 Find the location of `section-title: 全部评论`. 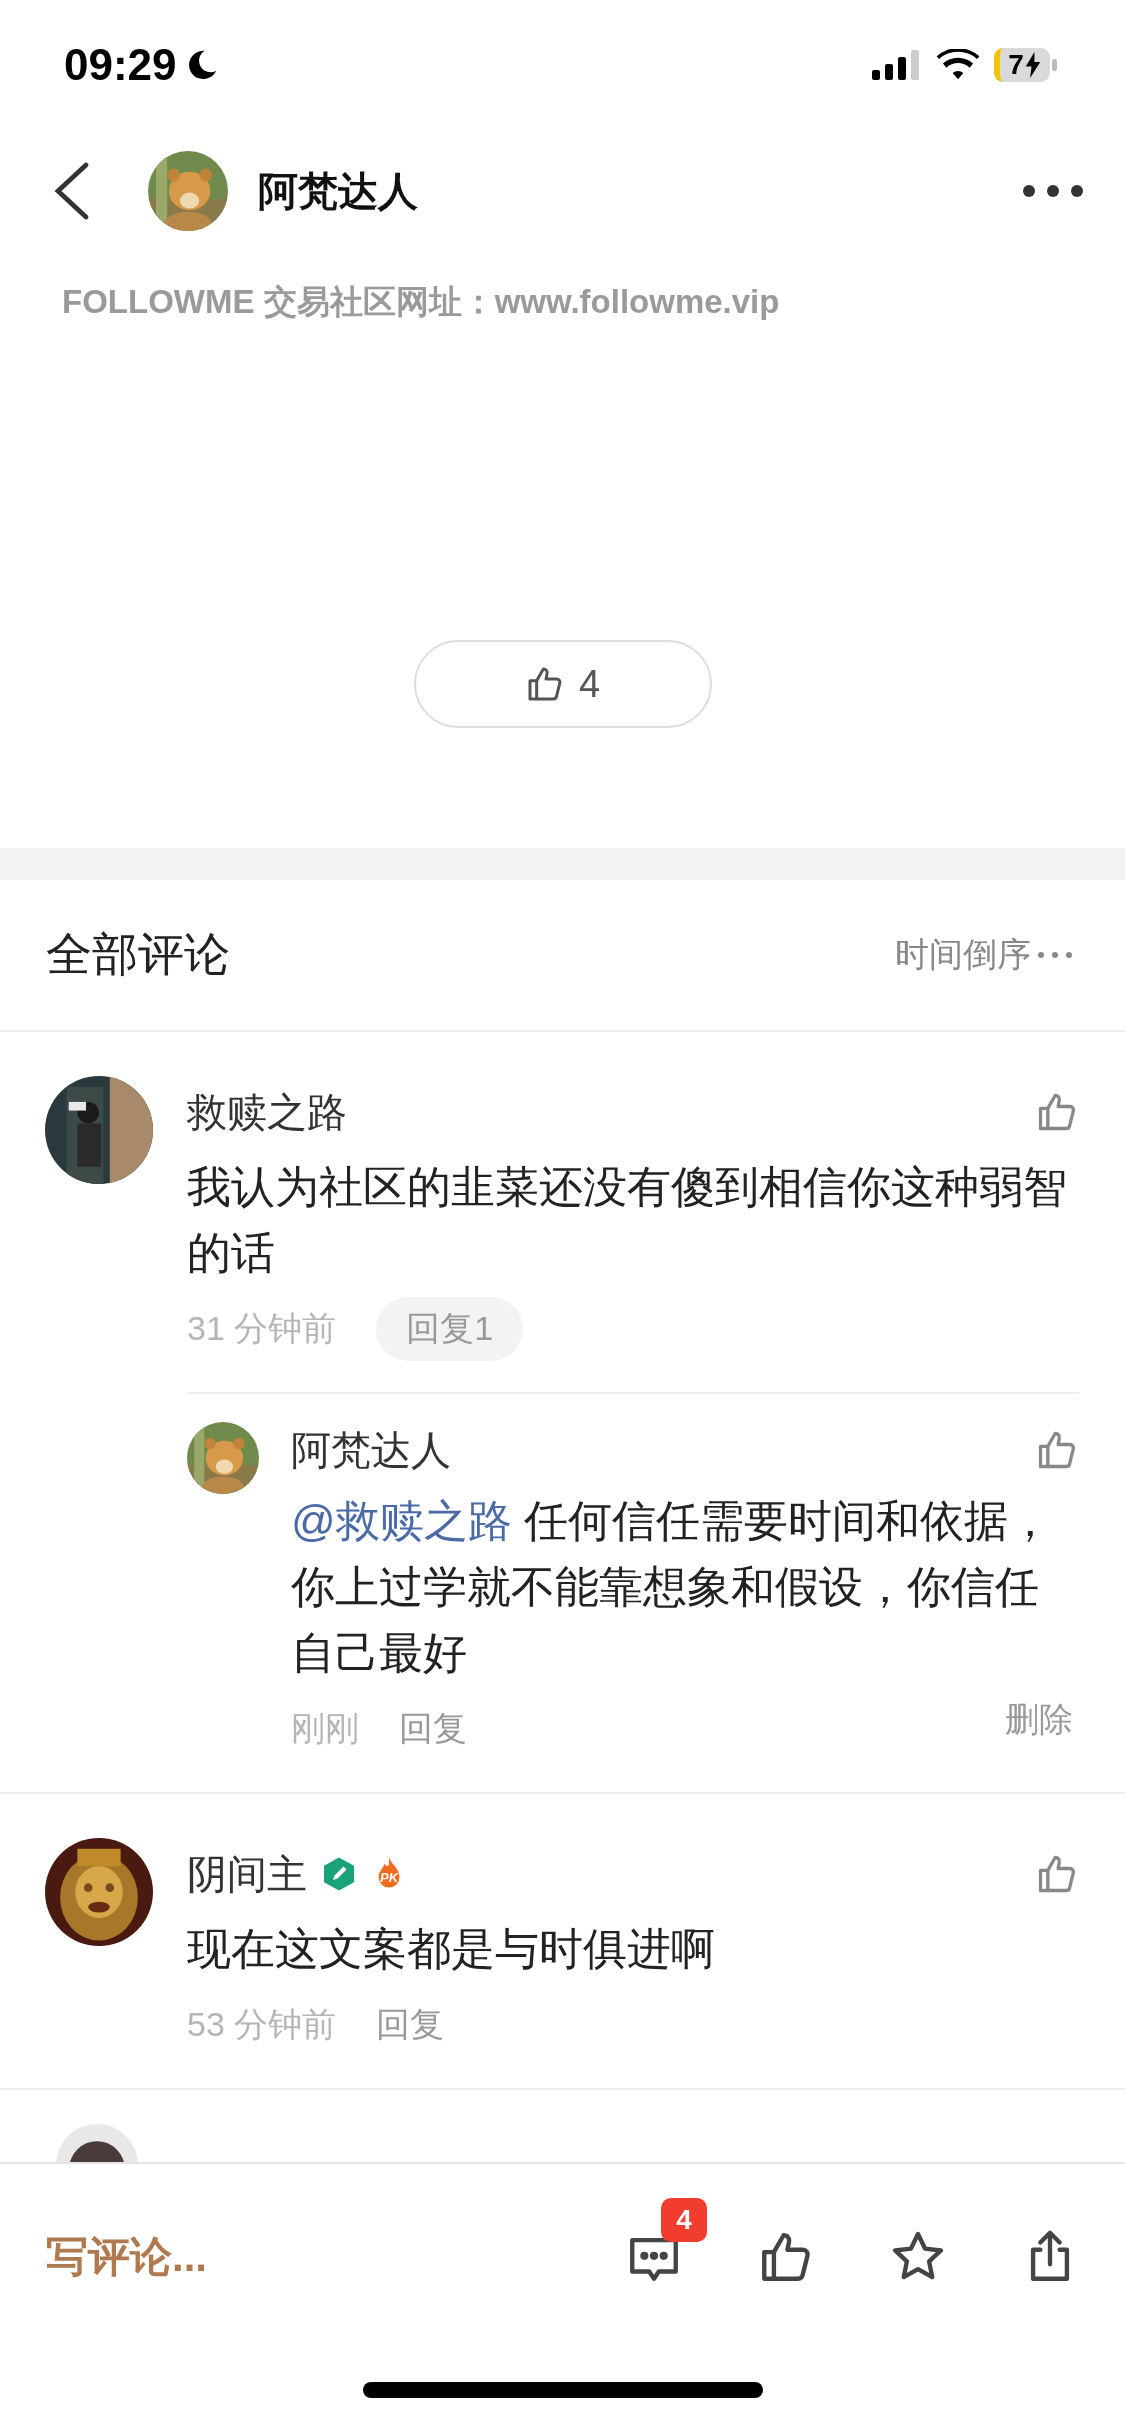

section-title: 全部评论 is located at coordinates (138, 954).